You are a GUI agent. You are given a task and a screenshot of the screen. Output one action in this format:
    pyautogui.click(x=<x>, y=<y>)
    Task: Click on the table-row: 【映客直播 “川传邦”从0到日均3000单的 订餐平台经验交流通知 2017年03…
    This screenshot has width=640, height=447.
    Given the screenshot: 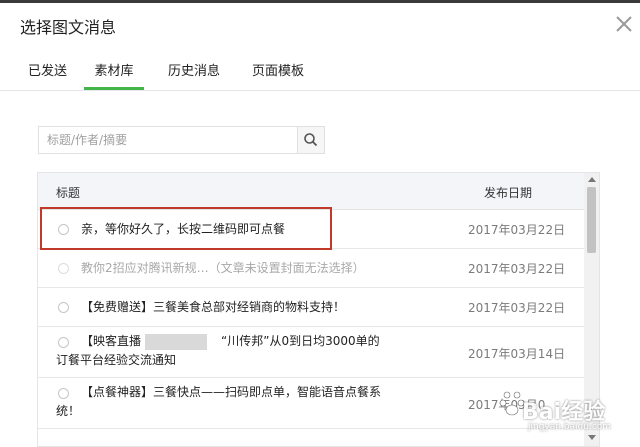 What is the action you would take?
    pyautogui.click(x=311, y=352)
    